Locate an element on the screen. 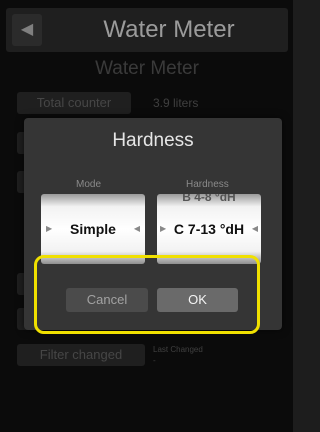  mode-column-label: Mode is located at coordinates (89, 184).